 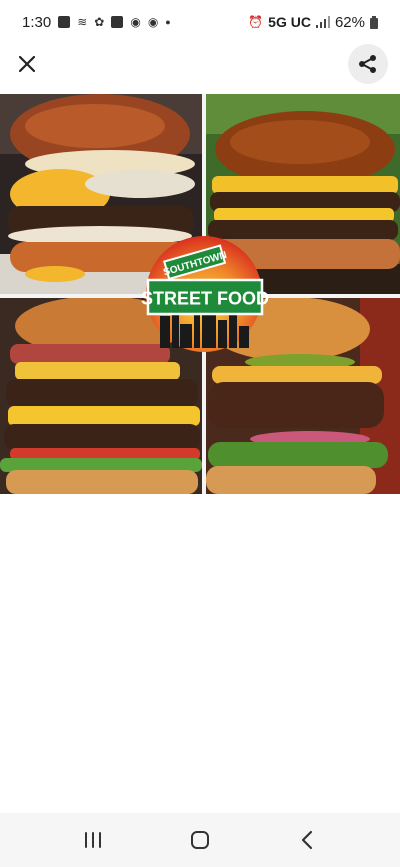 What do you see at coordinates (64, 22) in the screenshot?
I see `stocks-app-icon` at bounding box center [64, 22].